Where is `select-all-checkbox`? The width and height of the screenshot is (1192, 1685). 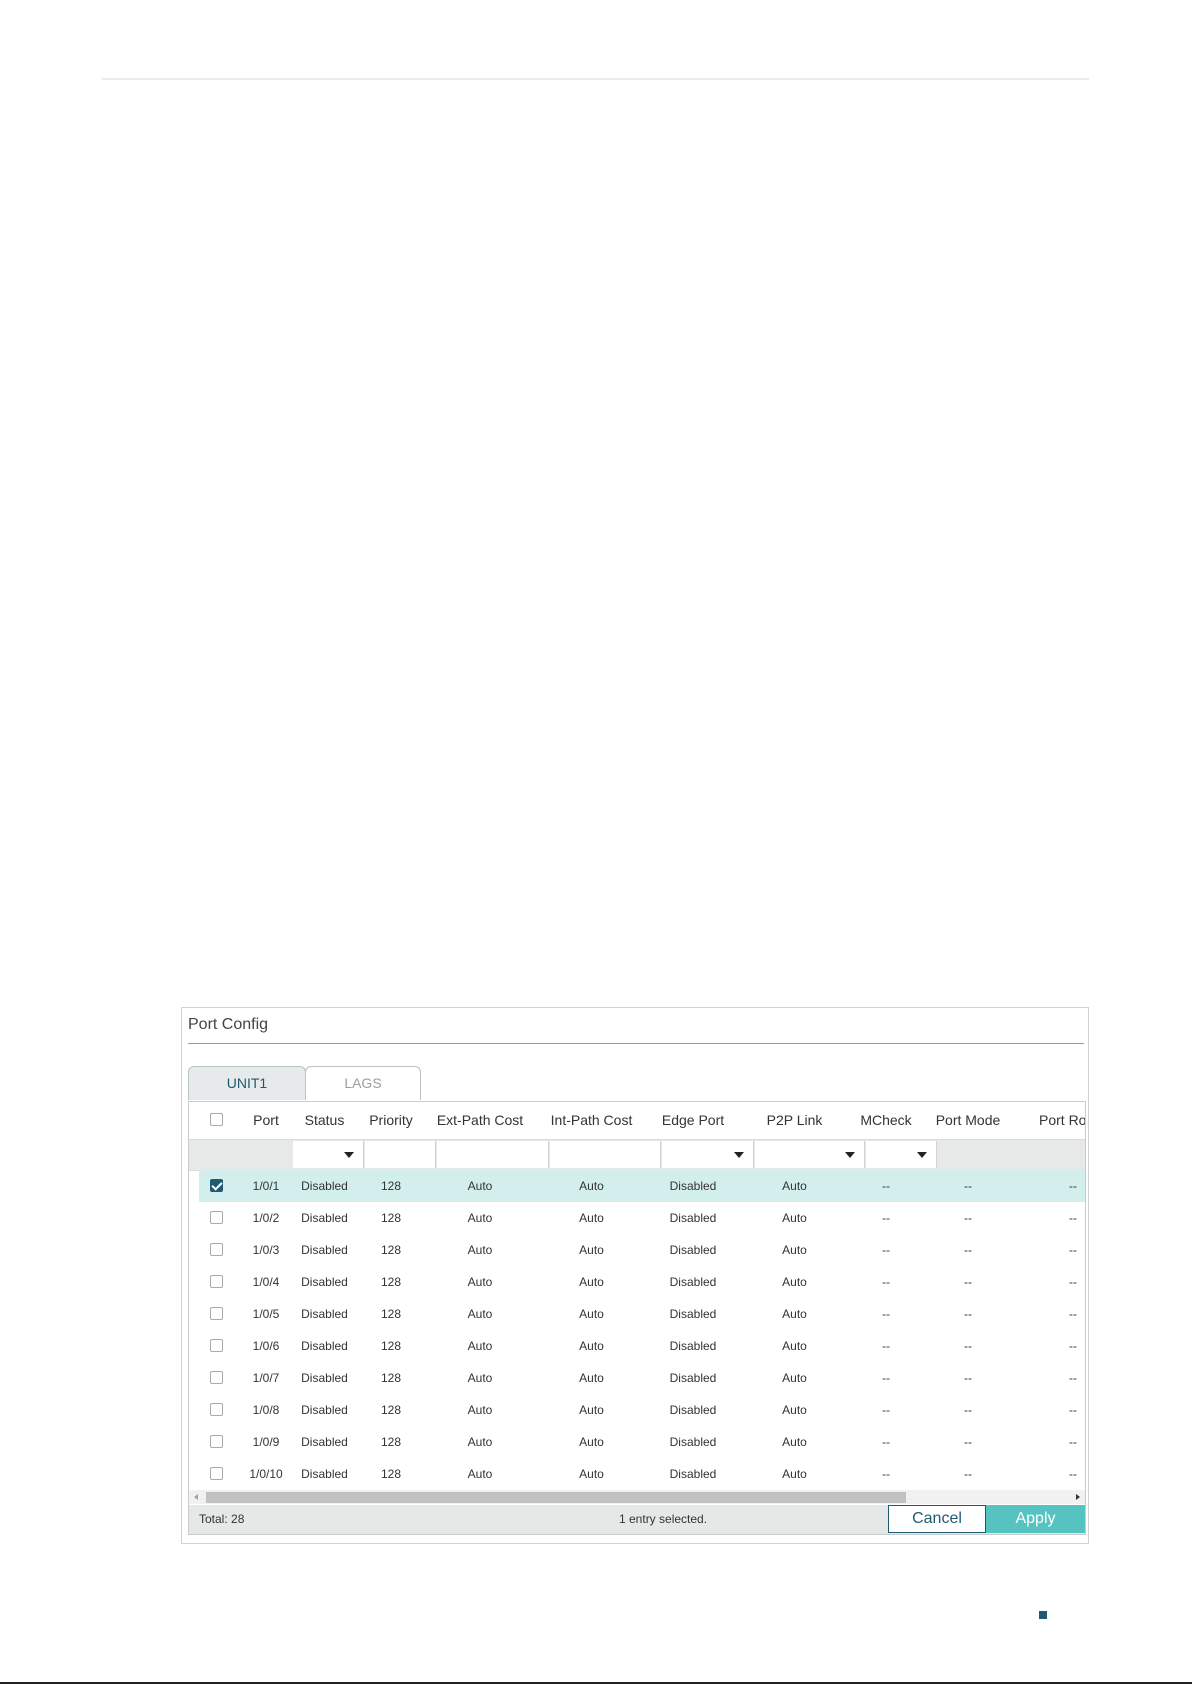
select-all-checkbox is located at coordinates (216, 1119).